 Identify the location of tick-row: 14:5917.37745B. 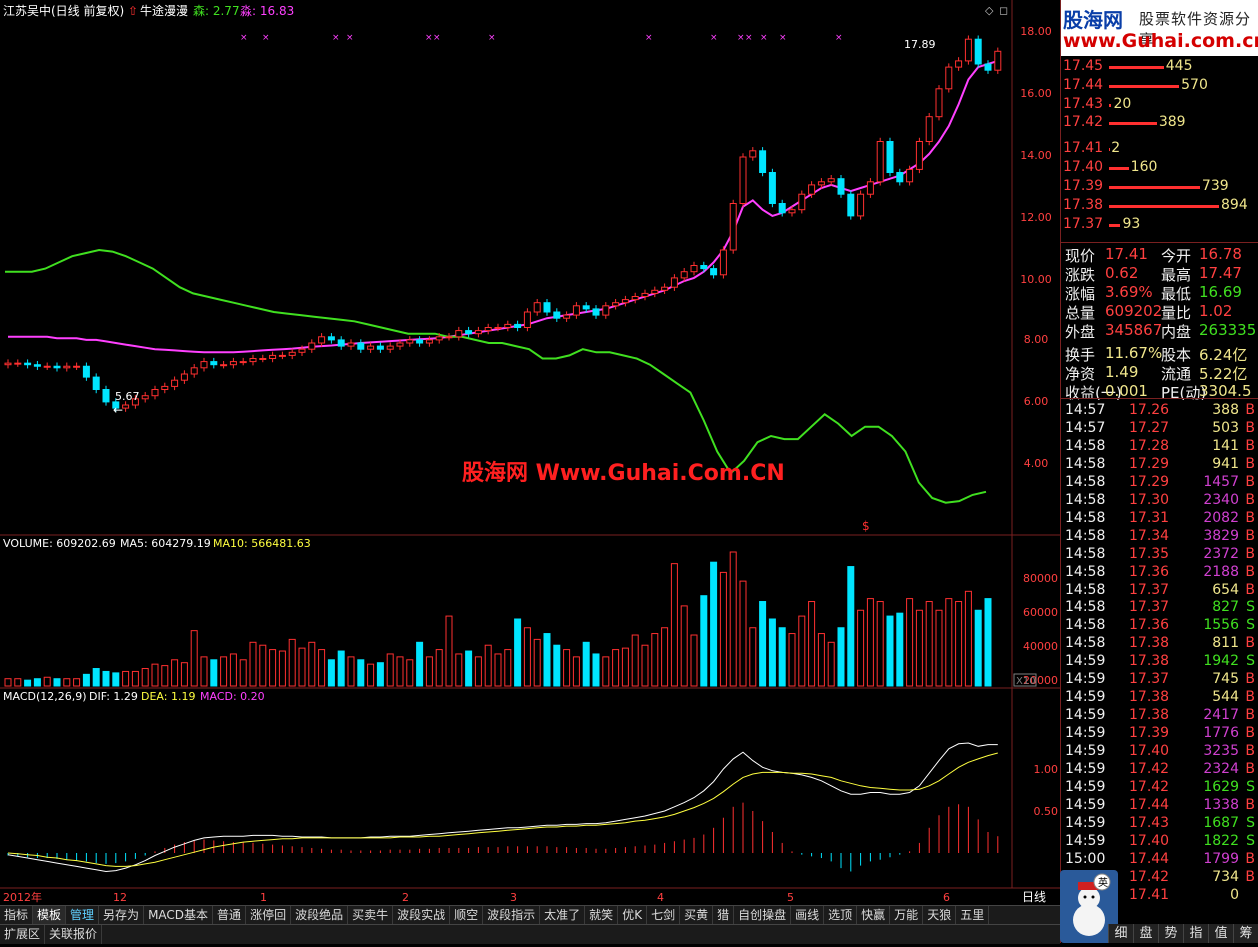
(1159, 680).